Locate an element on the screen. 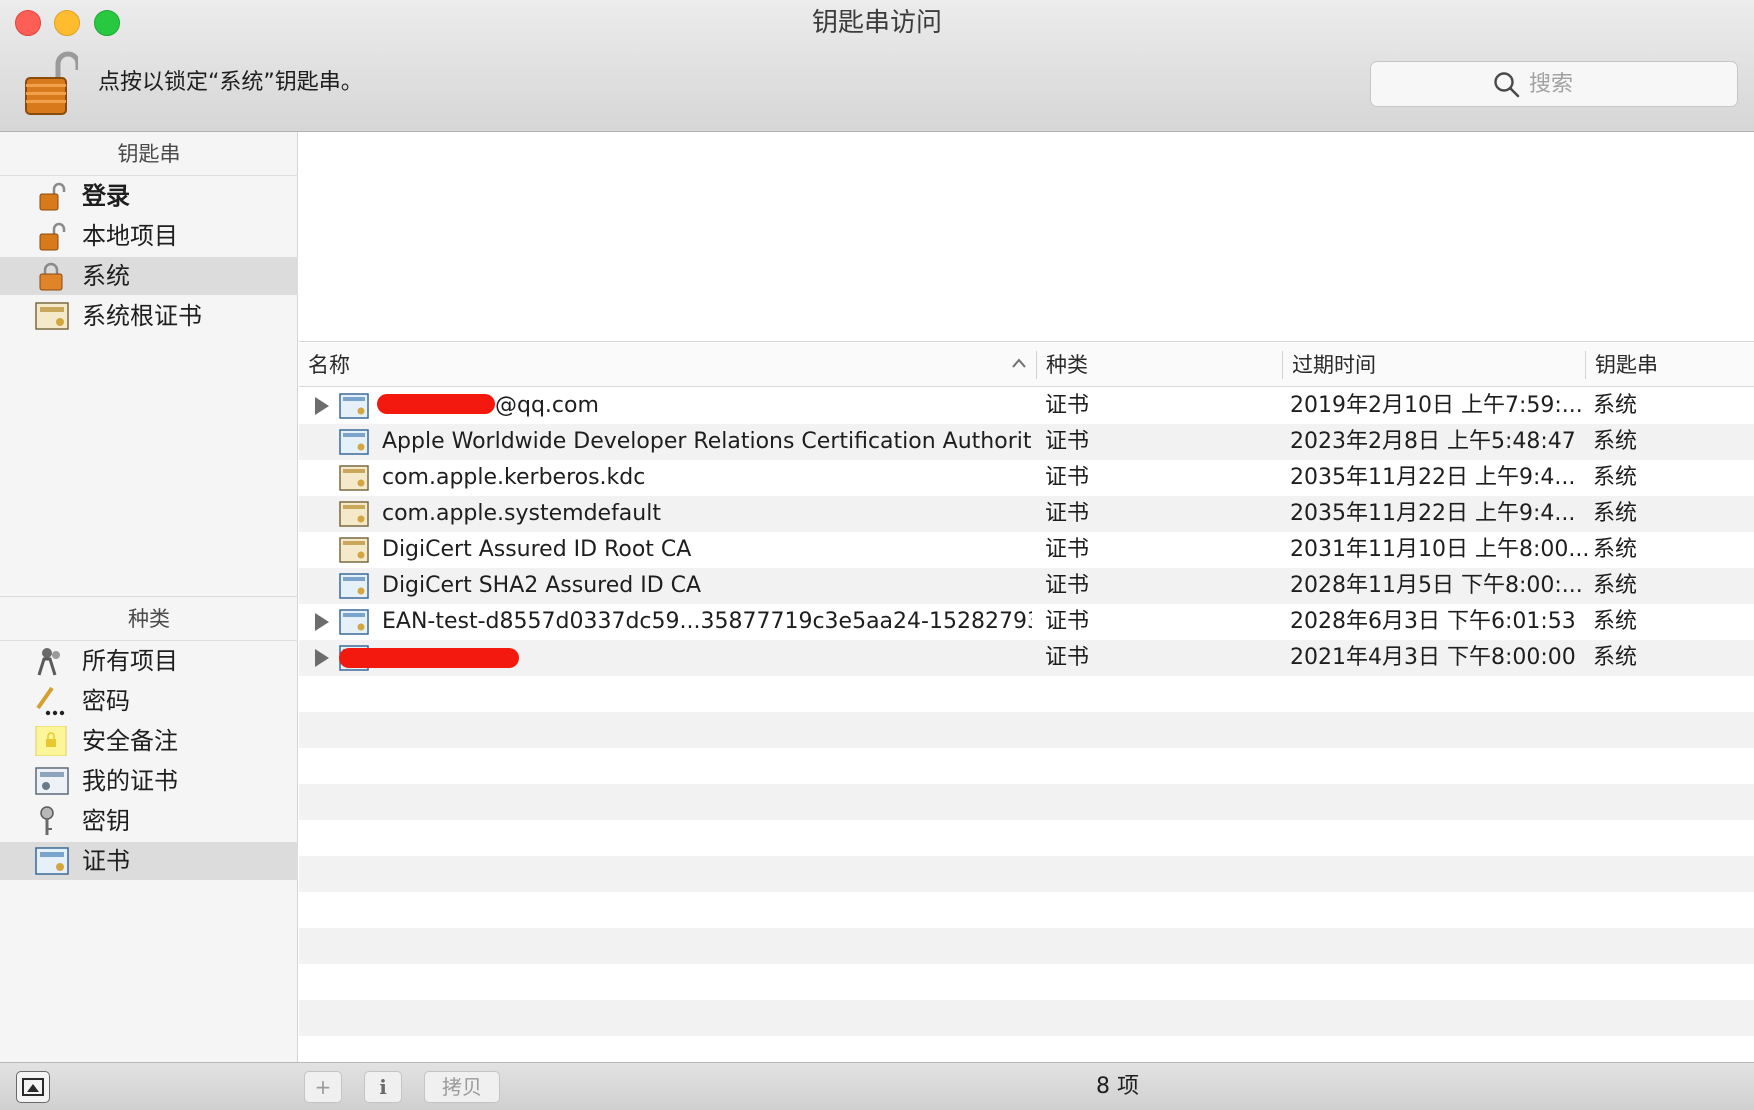 Image resolution: width=1754 pixels, height=1110 pixels. column-header-name: 名称 is located at coordinates (667, 365).